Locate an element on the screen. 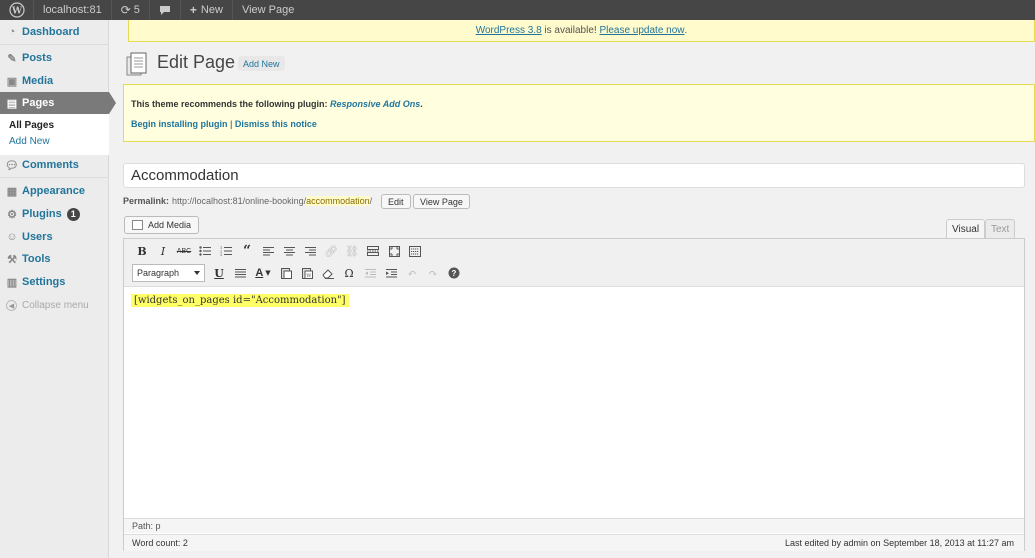  insert-more-icon is located at coordinates (373, 251).